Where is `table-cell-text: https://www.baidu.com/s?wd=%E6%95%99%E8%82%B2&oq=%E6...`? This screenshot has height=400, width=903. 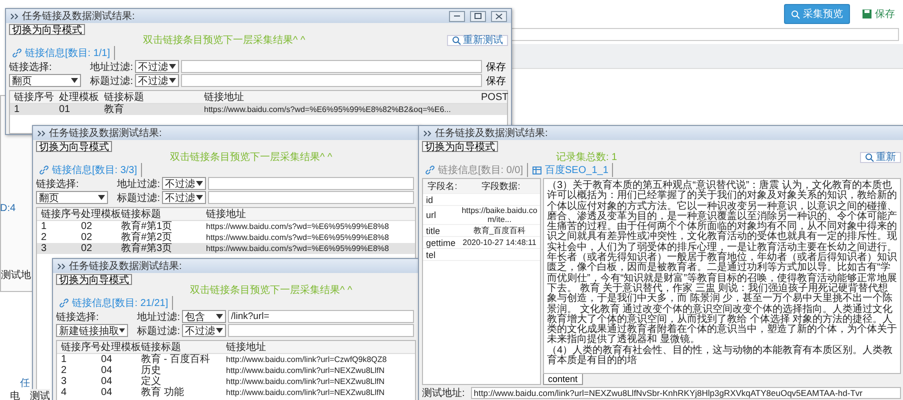 table-cell-text: https://www.baidu.com/s?wd=%E6%95%99%E8%82%B2&oq=%E6... is located at coordinates (327, 109).